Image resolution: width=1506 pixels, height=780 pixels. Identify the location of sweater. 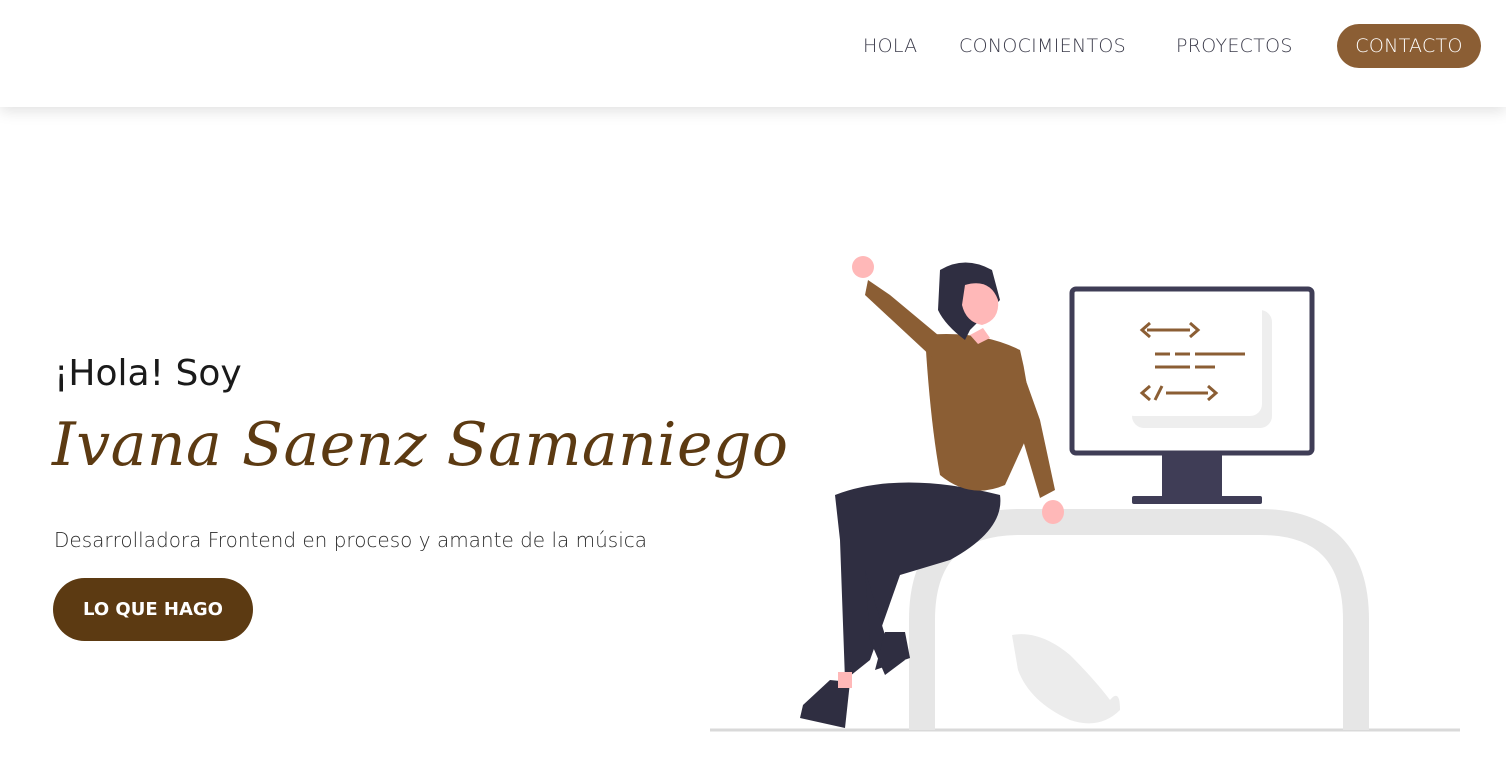
(977, 412).